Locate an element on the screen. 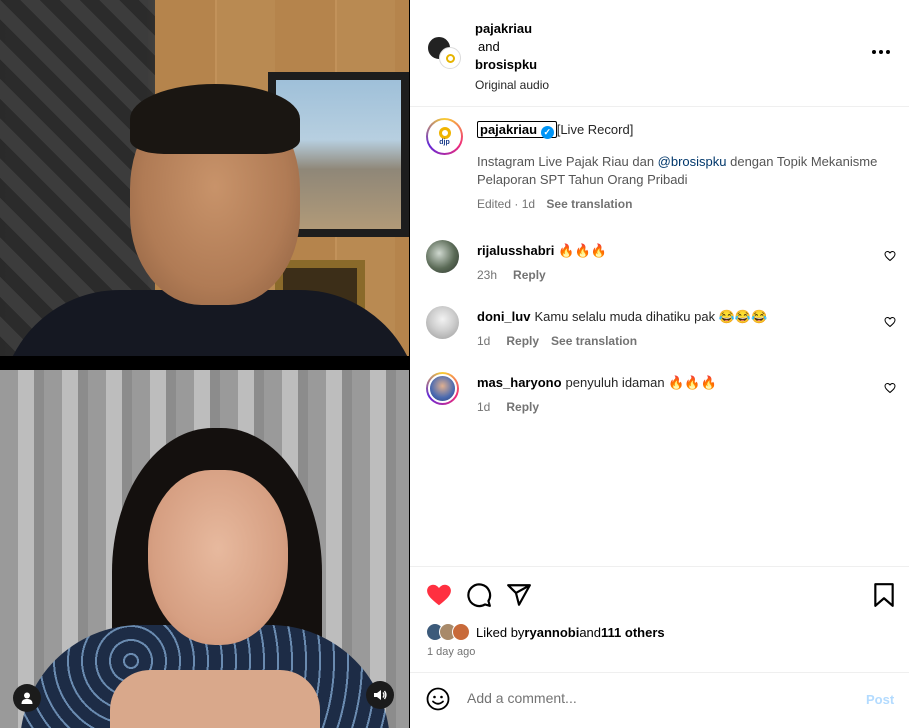 Image resolution: width=909 pixels, height=728 pixels. header-username-2: brosispku is located at coordinates (512, 65).